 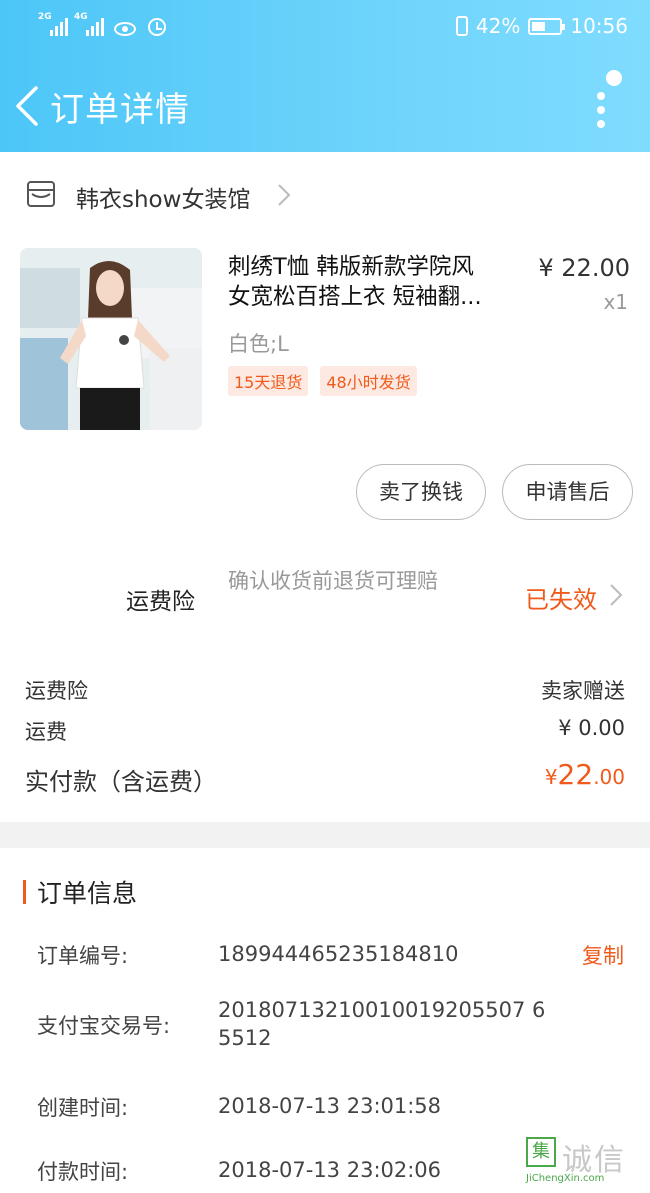 I want to click on watermark-url: JiChengXin.com, so click(x=565, y=1178).